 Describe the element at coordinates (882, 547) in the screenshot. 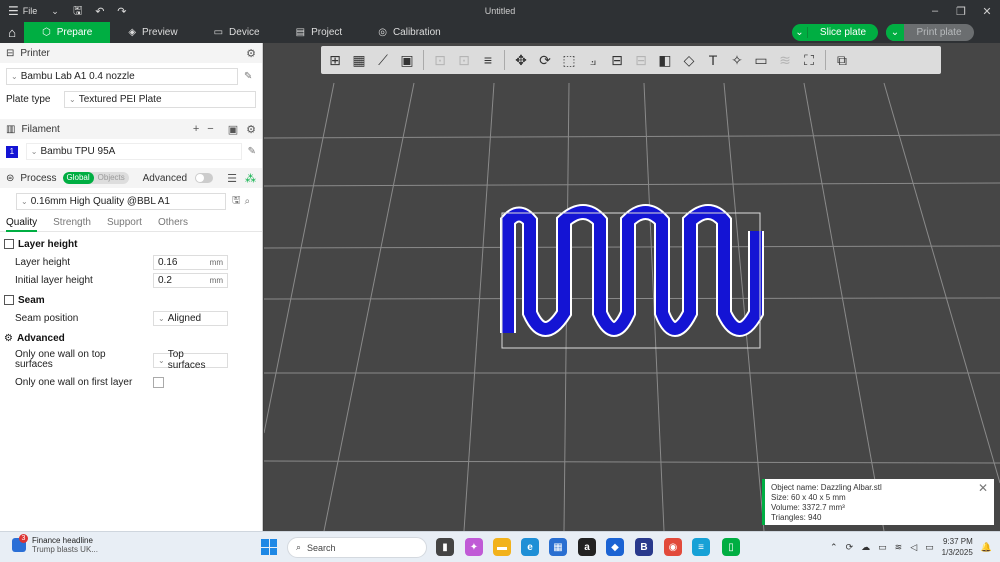

I see `display-icon: ▭` at that location.